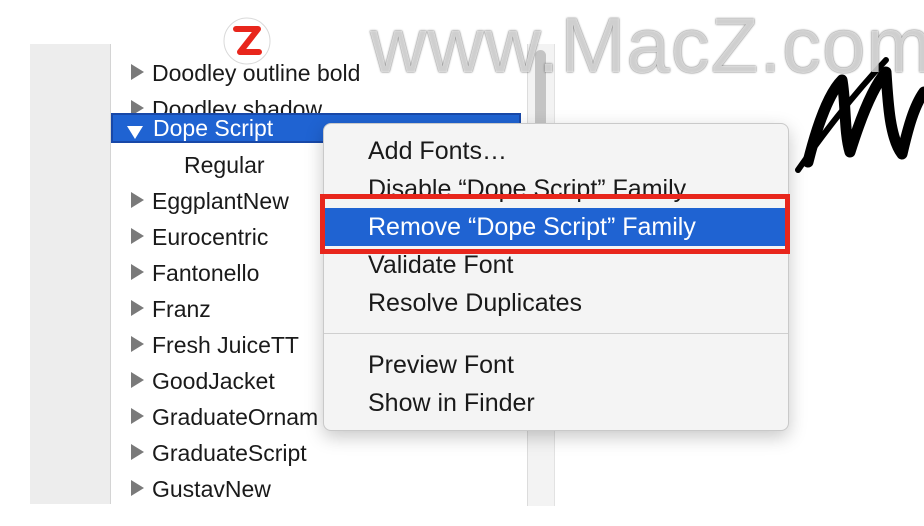 This screenshot has width=924, height=526. What do you see at coordinates (135, 132) in the screenshot?
I see `disclosure-triangle-open-icon` at bounding box center [135, 132].